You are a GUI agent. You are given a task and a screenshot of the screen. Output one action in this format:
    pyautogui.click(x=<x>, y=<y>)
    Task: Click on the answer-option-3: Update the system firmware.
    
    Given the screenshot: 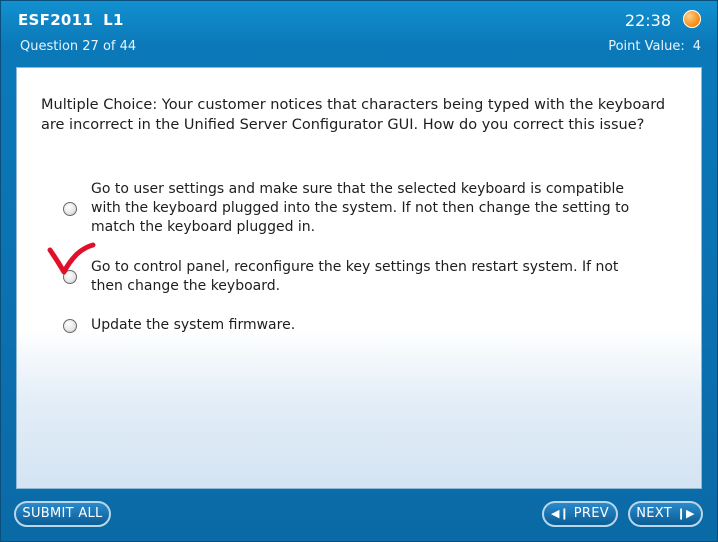 What is the action you would take?
    pyautogui.click(x=358, y=325)
    